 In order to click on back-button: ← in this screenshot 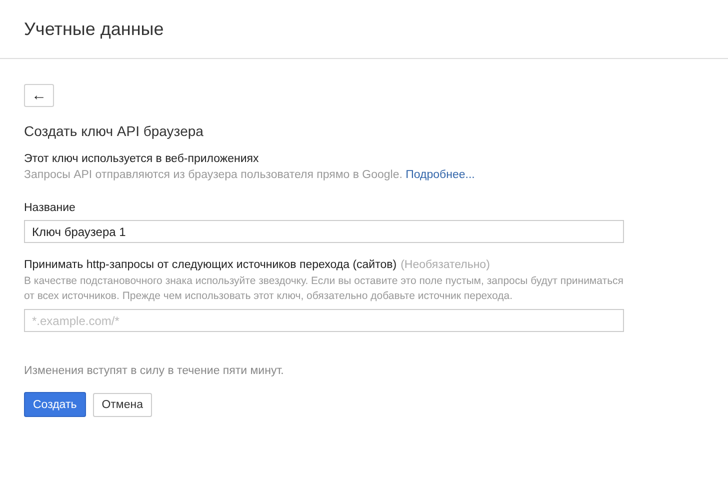, I will do `click(39, 95)`.